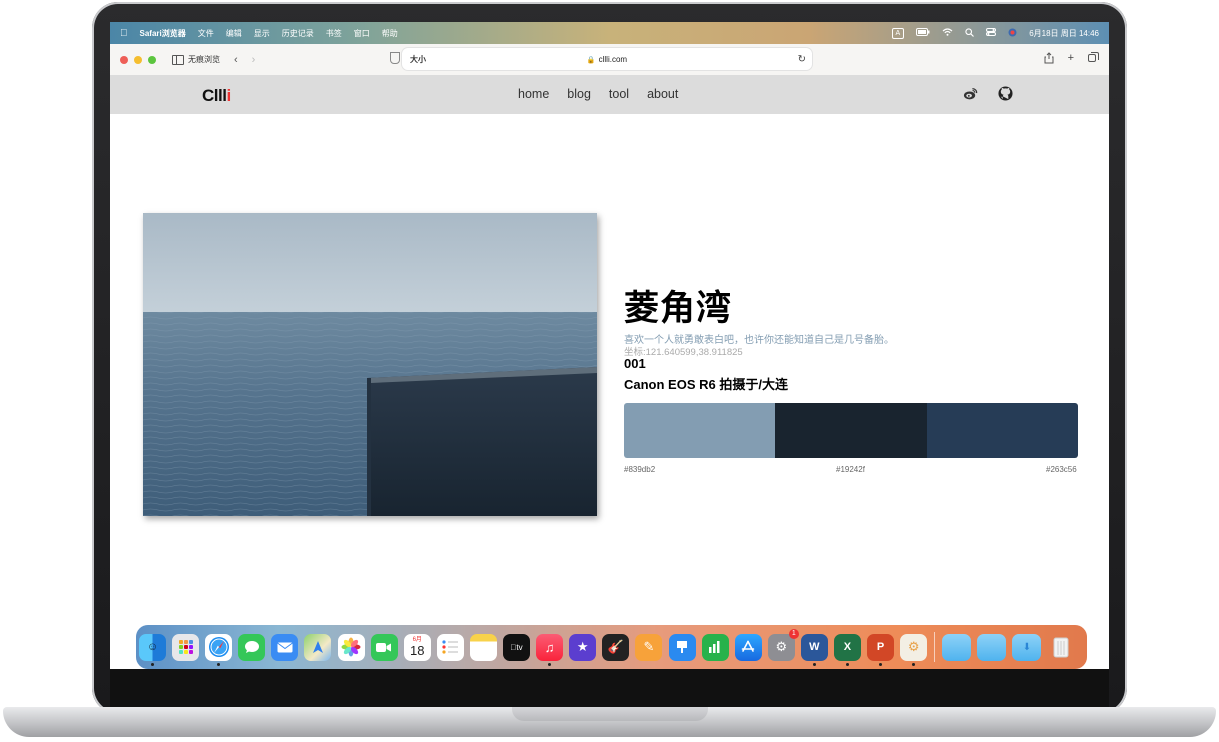  What do you see at coordinates (450, 647) in the screenshot?
I see `reminders-icon` at bounding box center [450, 647].